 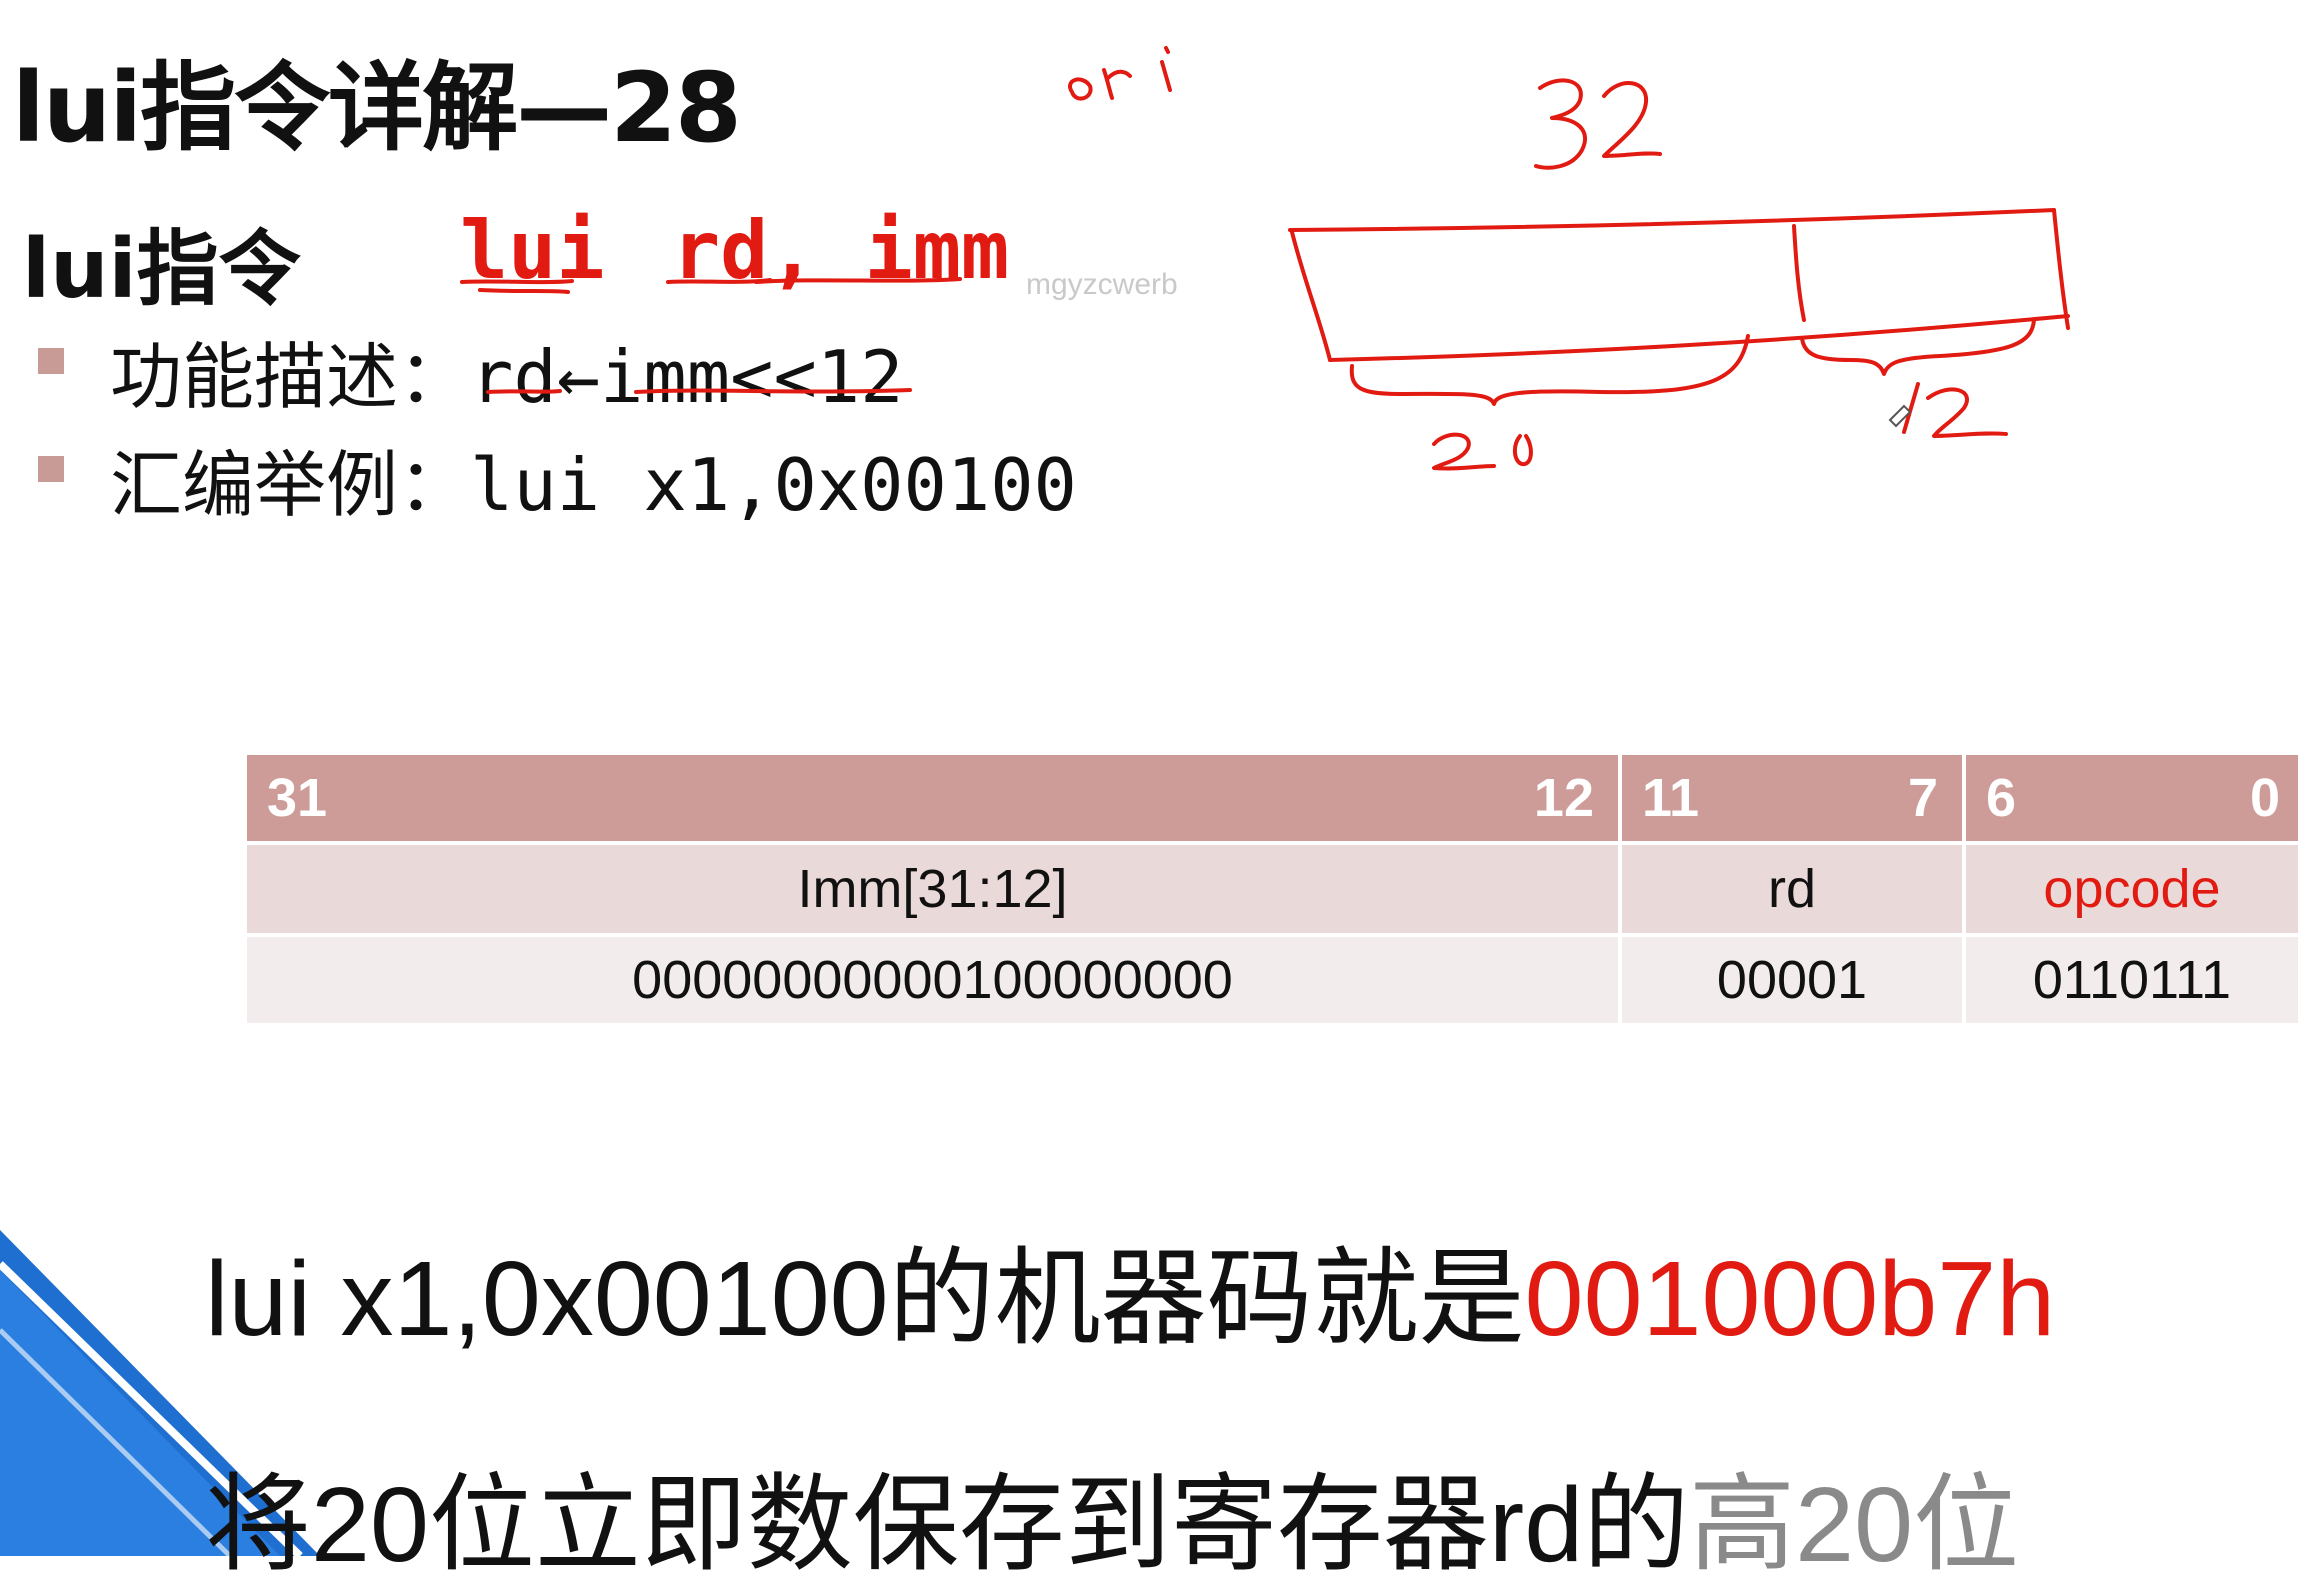 I want to click on value-opcode: 0110111, so click(x=2132, y=980).